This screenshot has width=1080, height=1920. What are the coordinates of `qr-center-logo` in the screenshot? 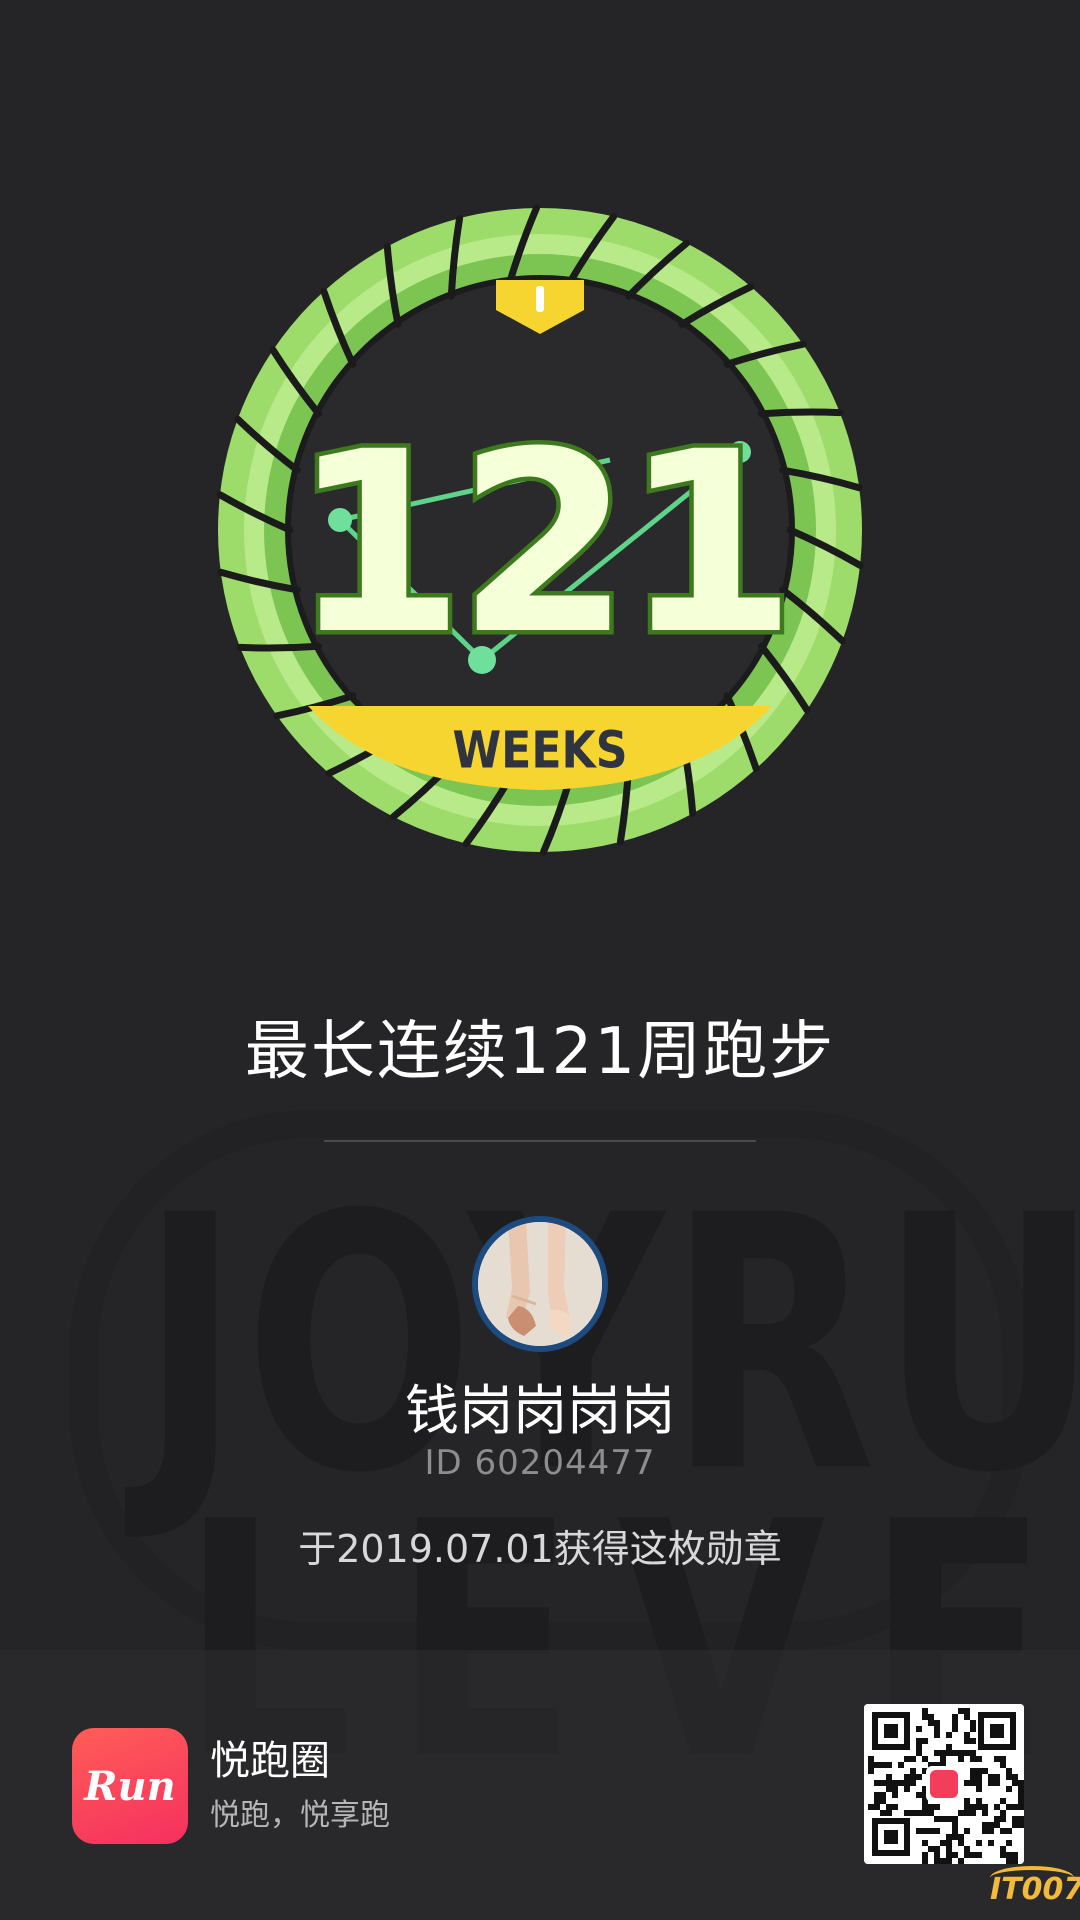 It's located at (944, 1784).